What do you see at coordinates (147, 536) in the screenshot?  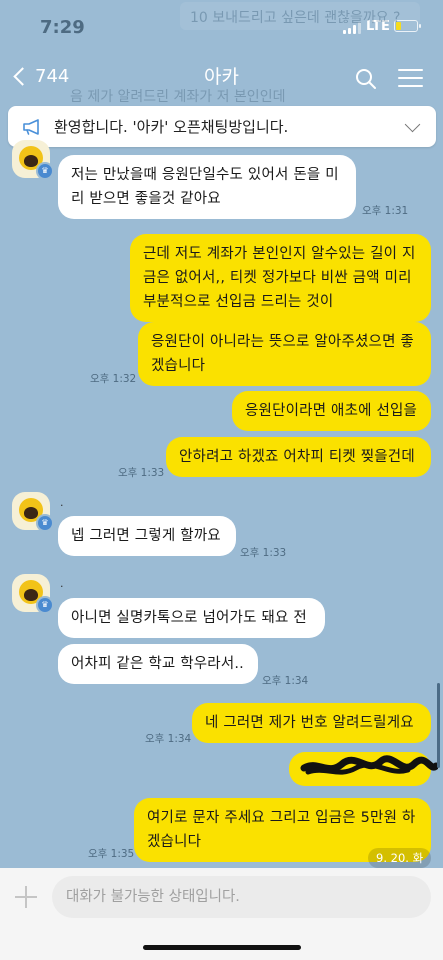 I see `message-bubble-incoming: 넵 그러면 그렇게 할까요` at bounding box center [147, 536].